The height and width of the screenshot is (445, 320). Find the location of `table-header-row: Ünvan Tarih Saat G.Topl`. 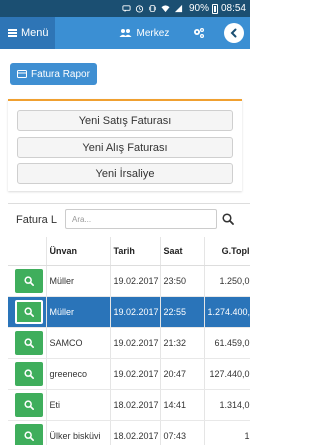

table-header-row: Ünvan Tarih Saat G.Topl is located at coordinates (129, 251).